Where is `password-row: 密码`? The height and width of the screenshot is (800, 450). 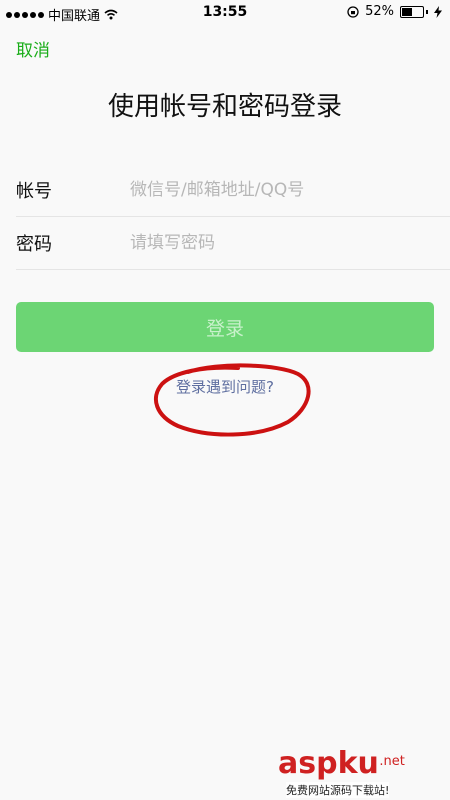 password-row: 密码 is located at coordinates (225, 243).